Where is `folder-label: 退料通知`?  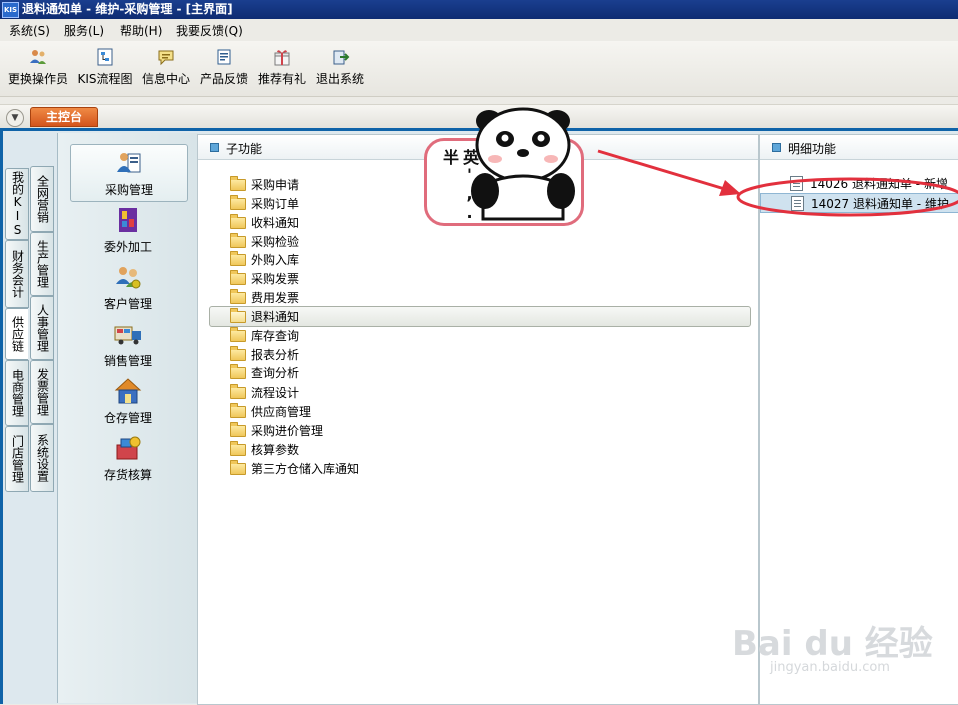
folder-label: 退料通知 is located at coordinates (275, 317).